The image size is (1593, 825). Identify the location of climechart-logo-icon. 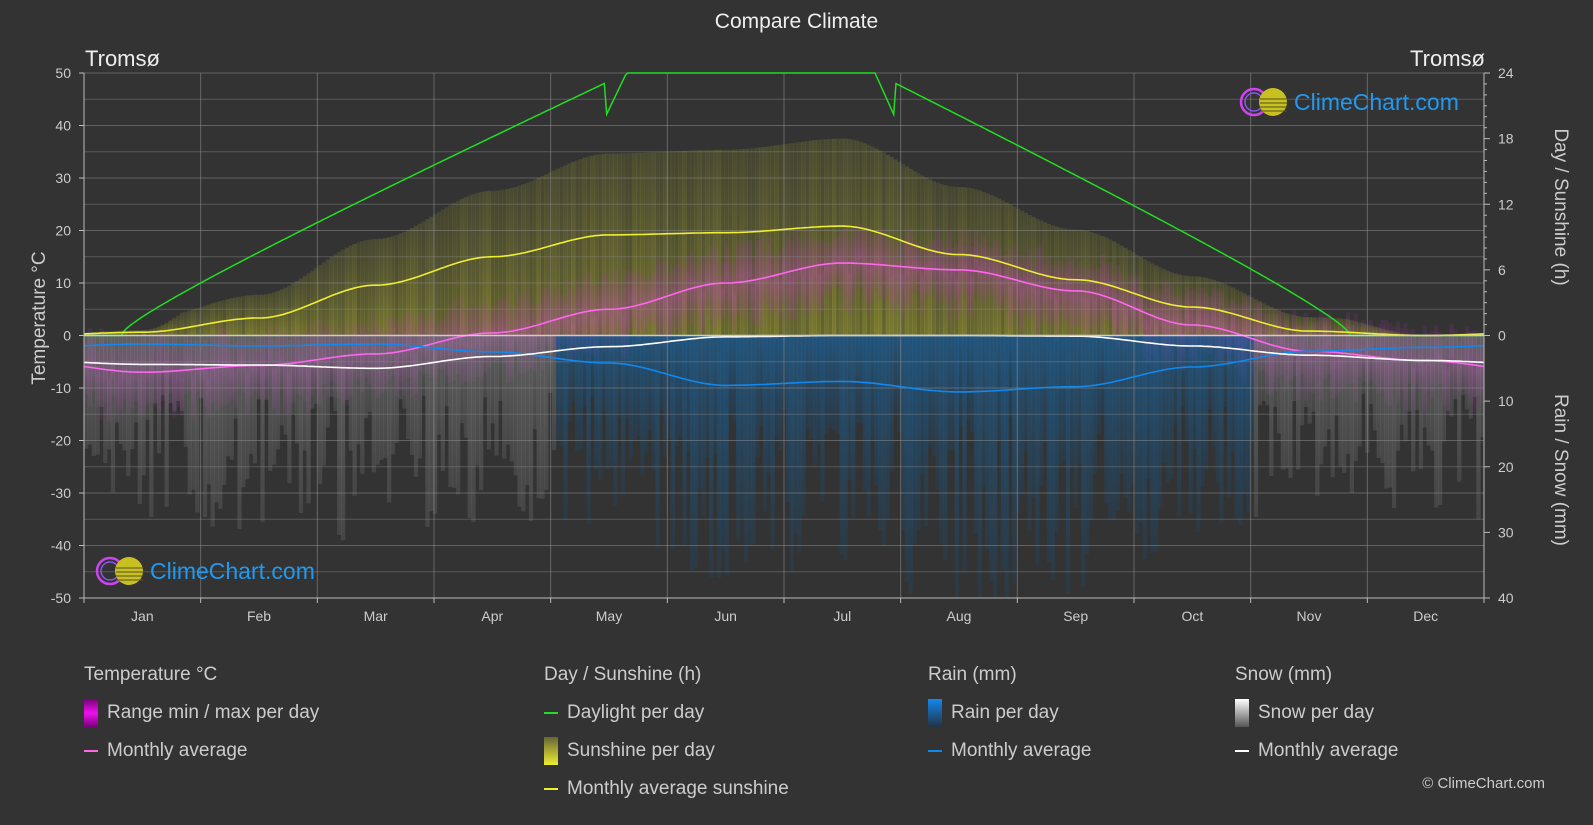
(119, 571).